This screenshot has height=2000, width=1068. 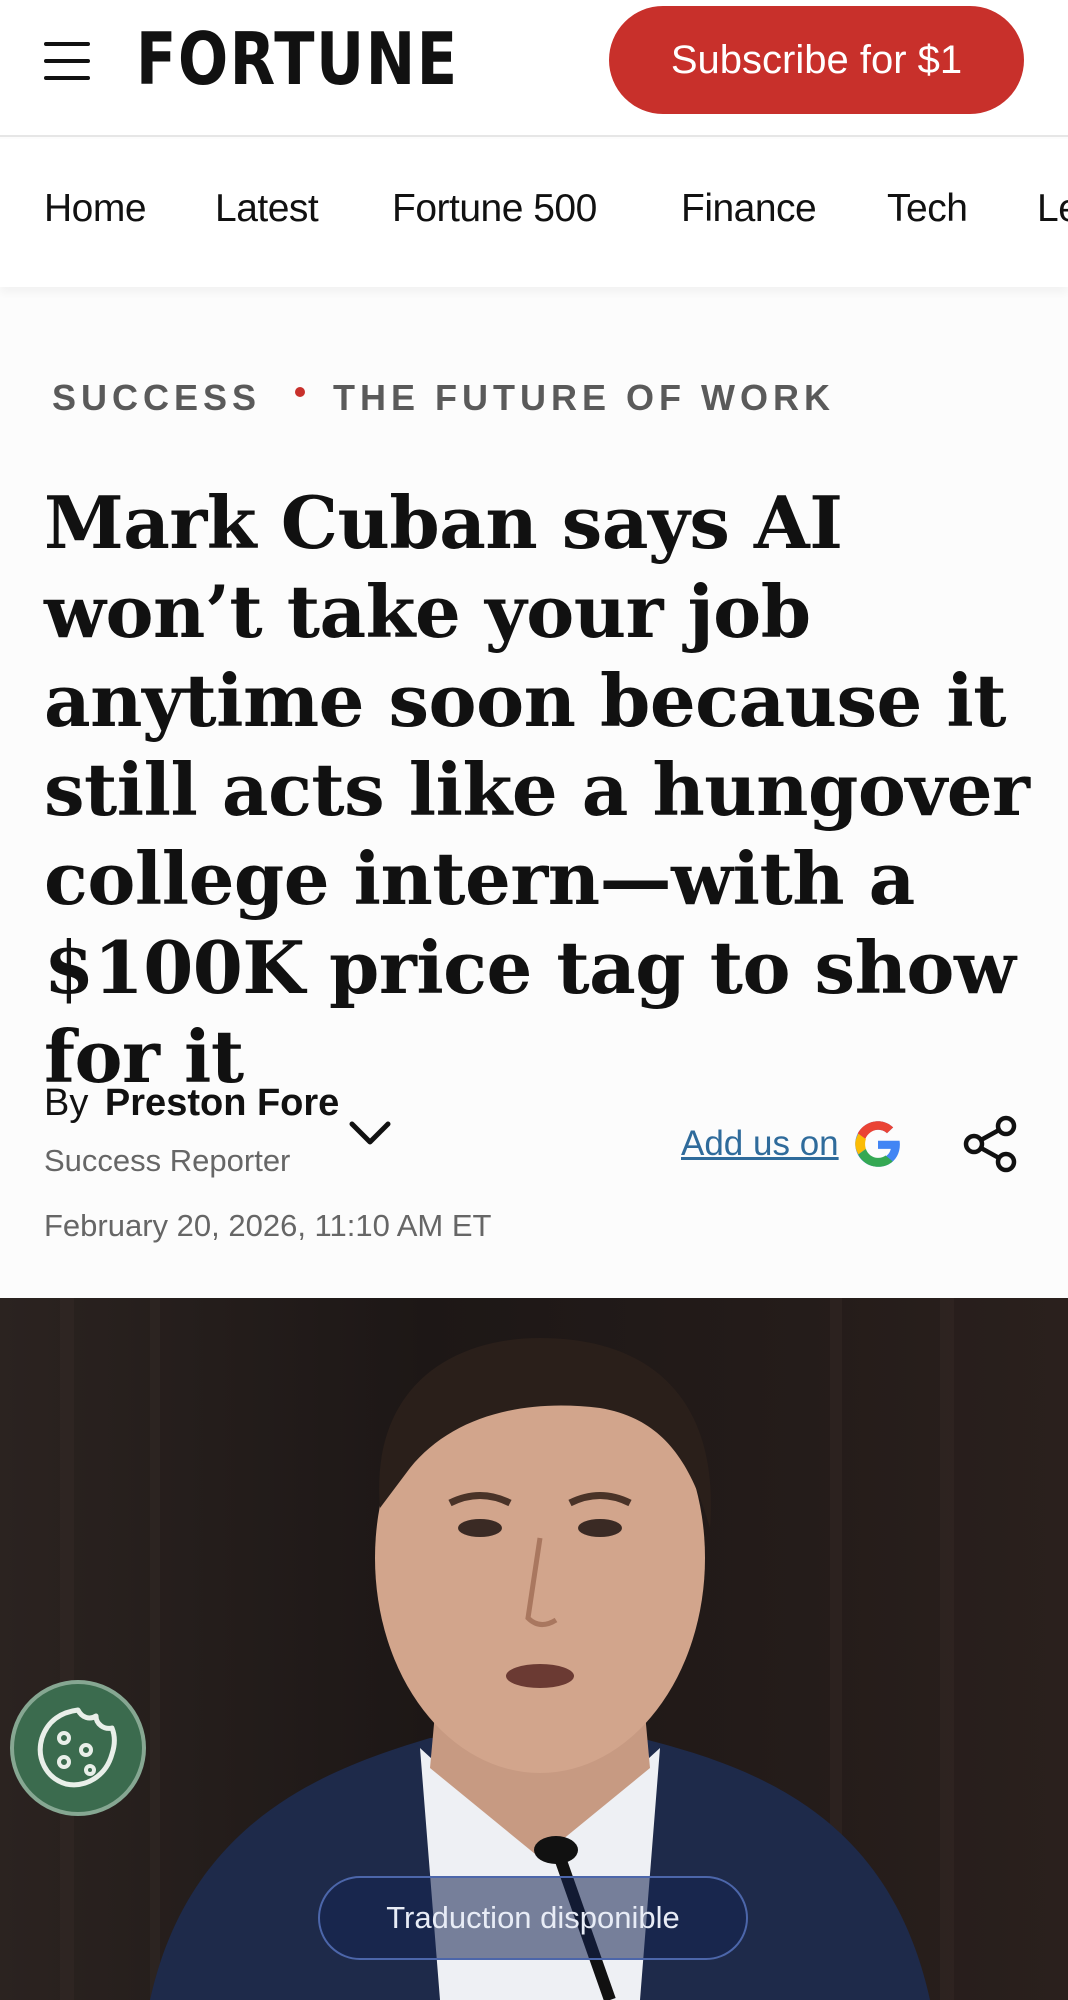 What do you see at coordinates (156, 398) in the screenshot?
I see `category-success: SUCCESS` at bounding box center [156, 398].